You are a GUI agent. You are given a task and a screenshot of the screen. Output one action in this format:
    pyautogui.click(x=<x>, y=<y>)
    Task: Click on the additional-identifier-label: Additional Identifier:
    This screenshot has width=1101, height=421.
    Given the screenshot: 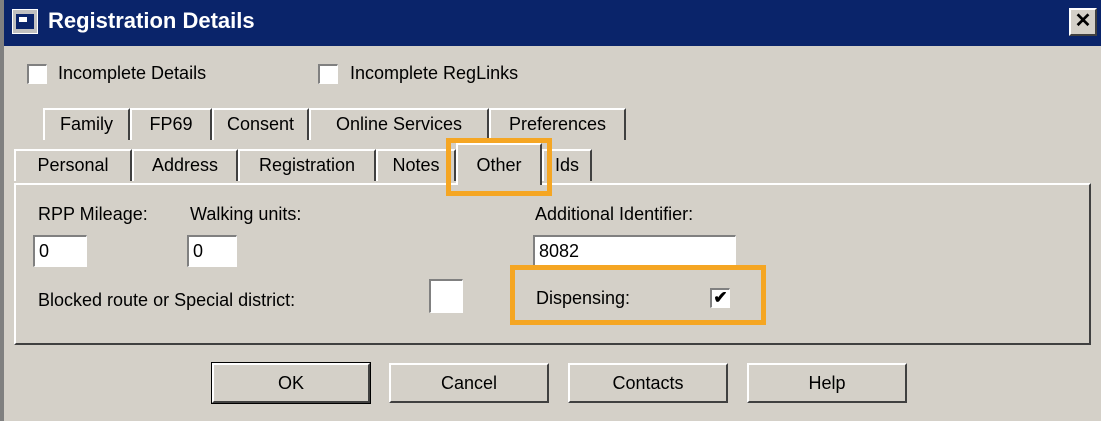 What is the action you would take?
    pyautogui.click(x=614, y=214)
    